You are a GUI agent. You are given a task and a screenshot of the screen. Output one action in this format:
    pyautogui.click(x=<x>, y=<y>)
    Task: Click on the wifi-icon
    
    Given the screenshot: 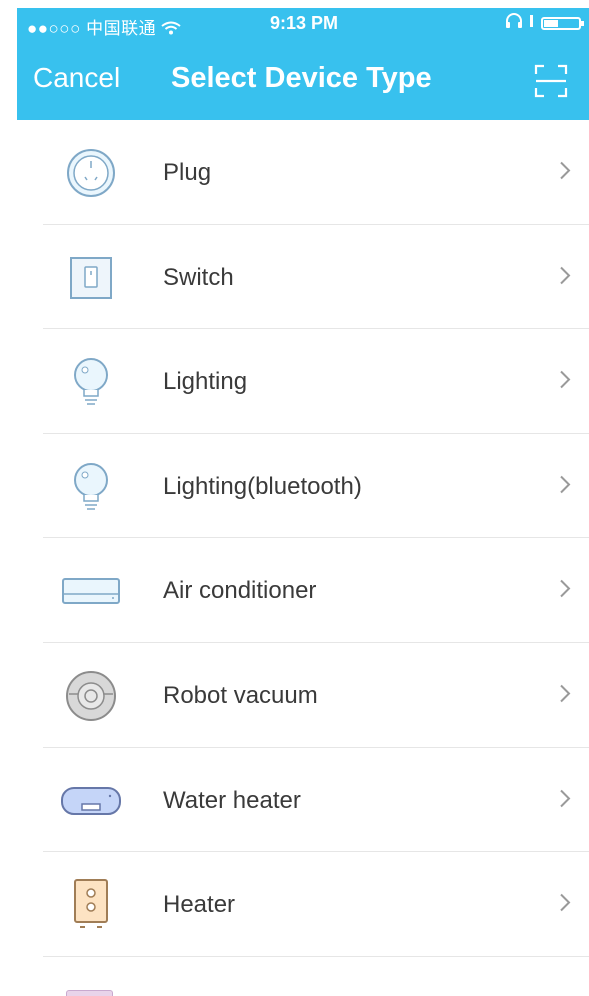 What is the action you would take?
    pyautogui.click(x=171, y=28)
    